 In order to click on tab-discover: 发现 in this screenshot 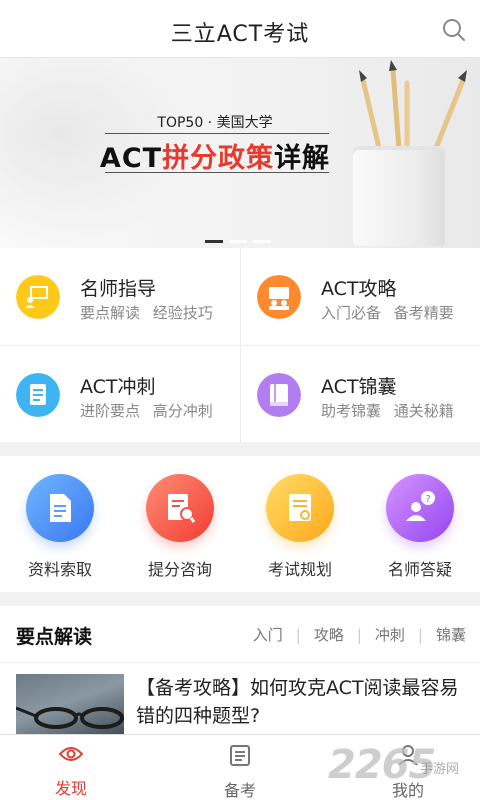, I will do `click(71, 771)`.